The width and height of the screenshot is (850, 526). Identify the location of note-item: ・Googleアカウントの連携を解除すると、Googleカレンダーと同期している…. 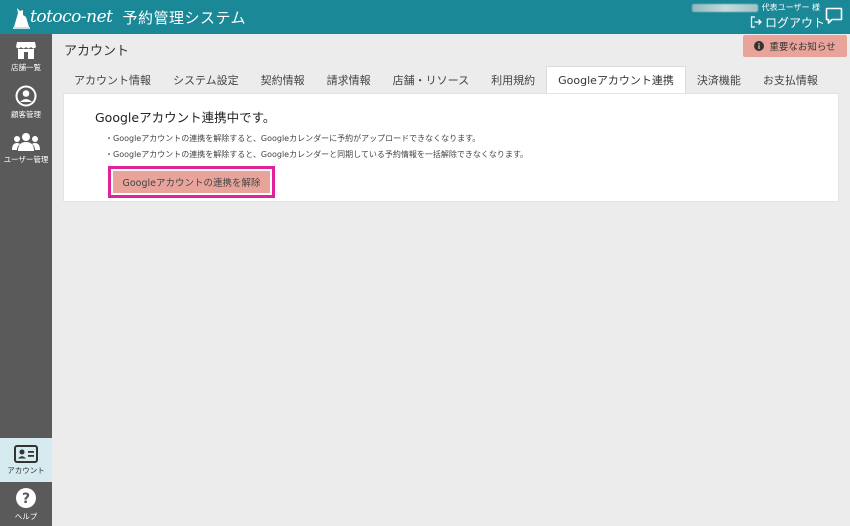
(317, 154).